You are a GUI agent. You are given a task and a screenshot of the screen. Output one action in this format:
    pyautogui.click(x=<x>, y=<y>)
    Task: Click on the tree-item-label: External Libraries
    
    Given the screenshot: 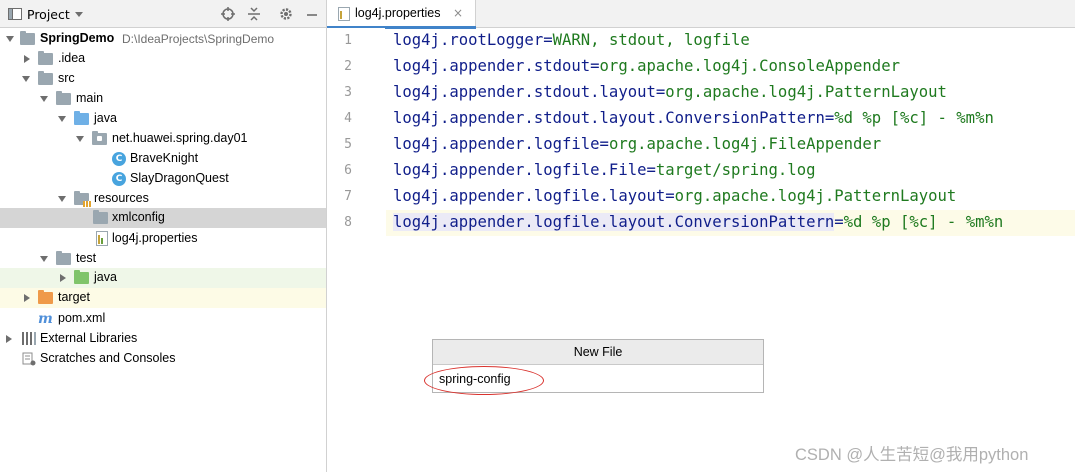 What is the action you would take?
    pyautogui.click(x=89, y=338)
    